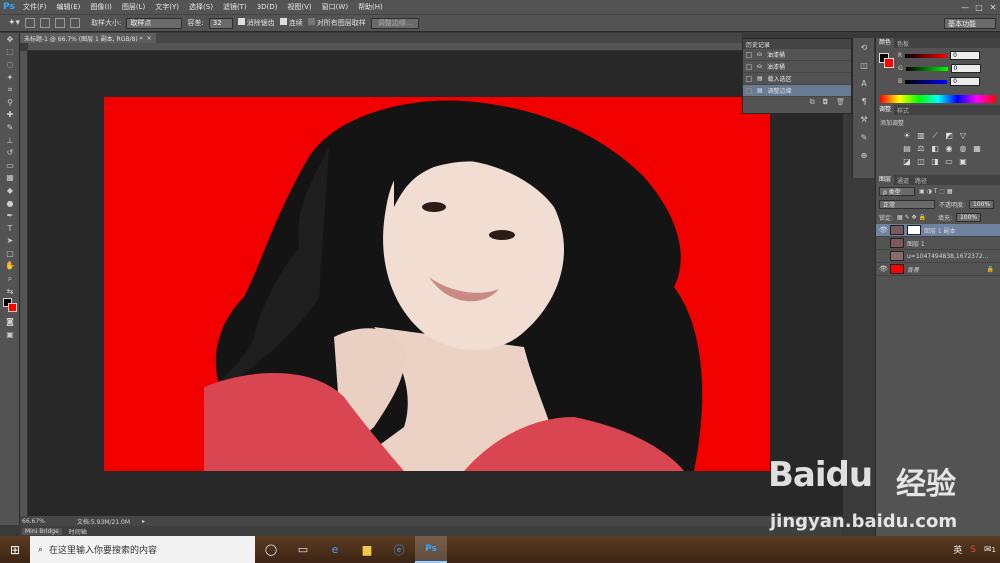  What do you see at coordinates (970, 23) in the screenshot?
I see `workspace-select: 基本功能` at bounding box center [970, 23].